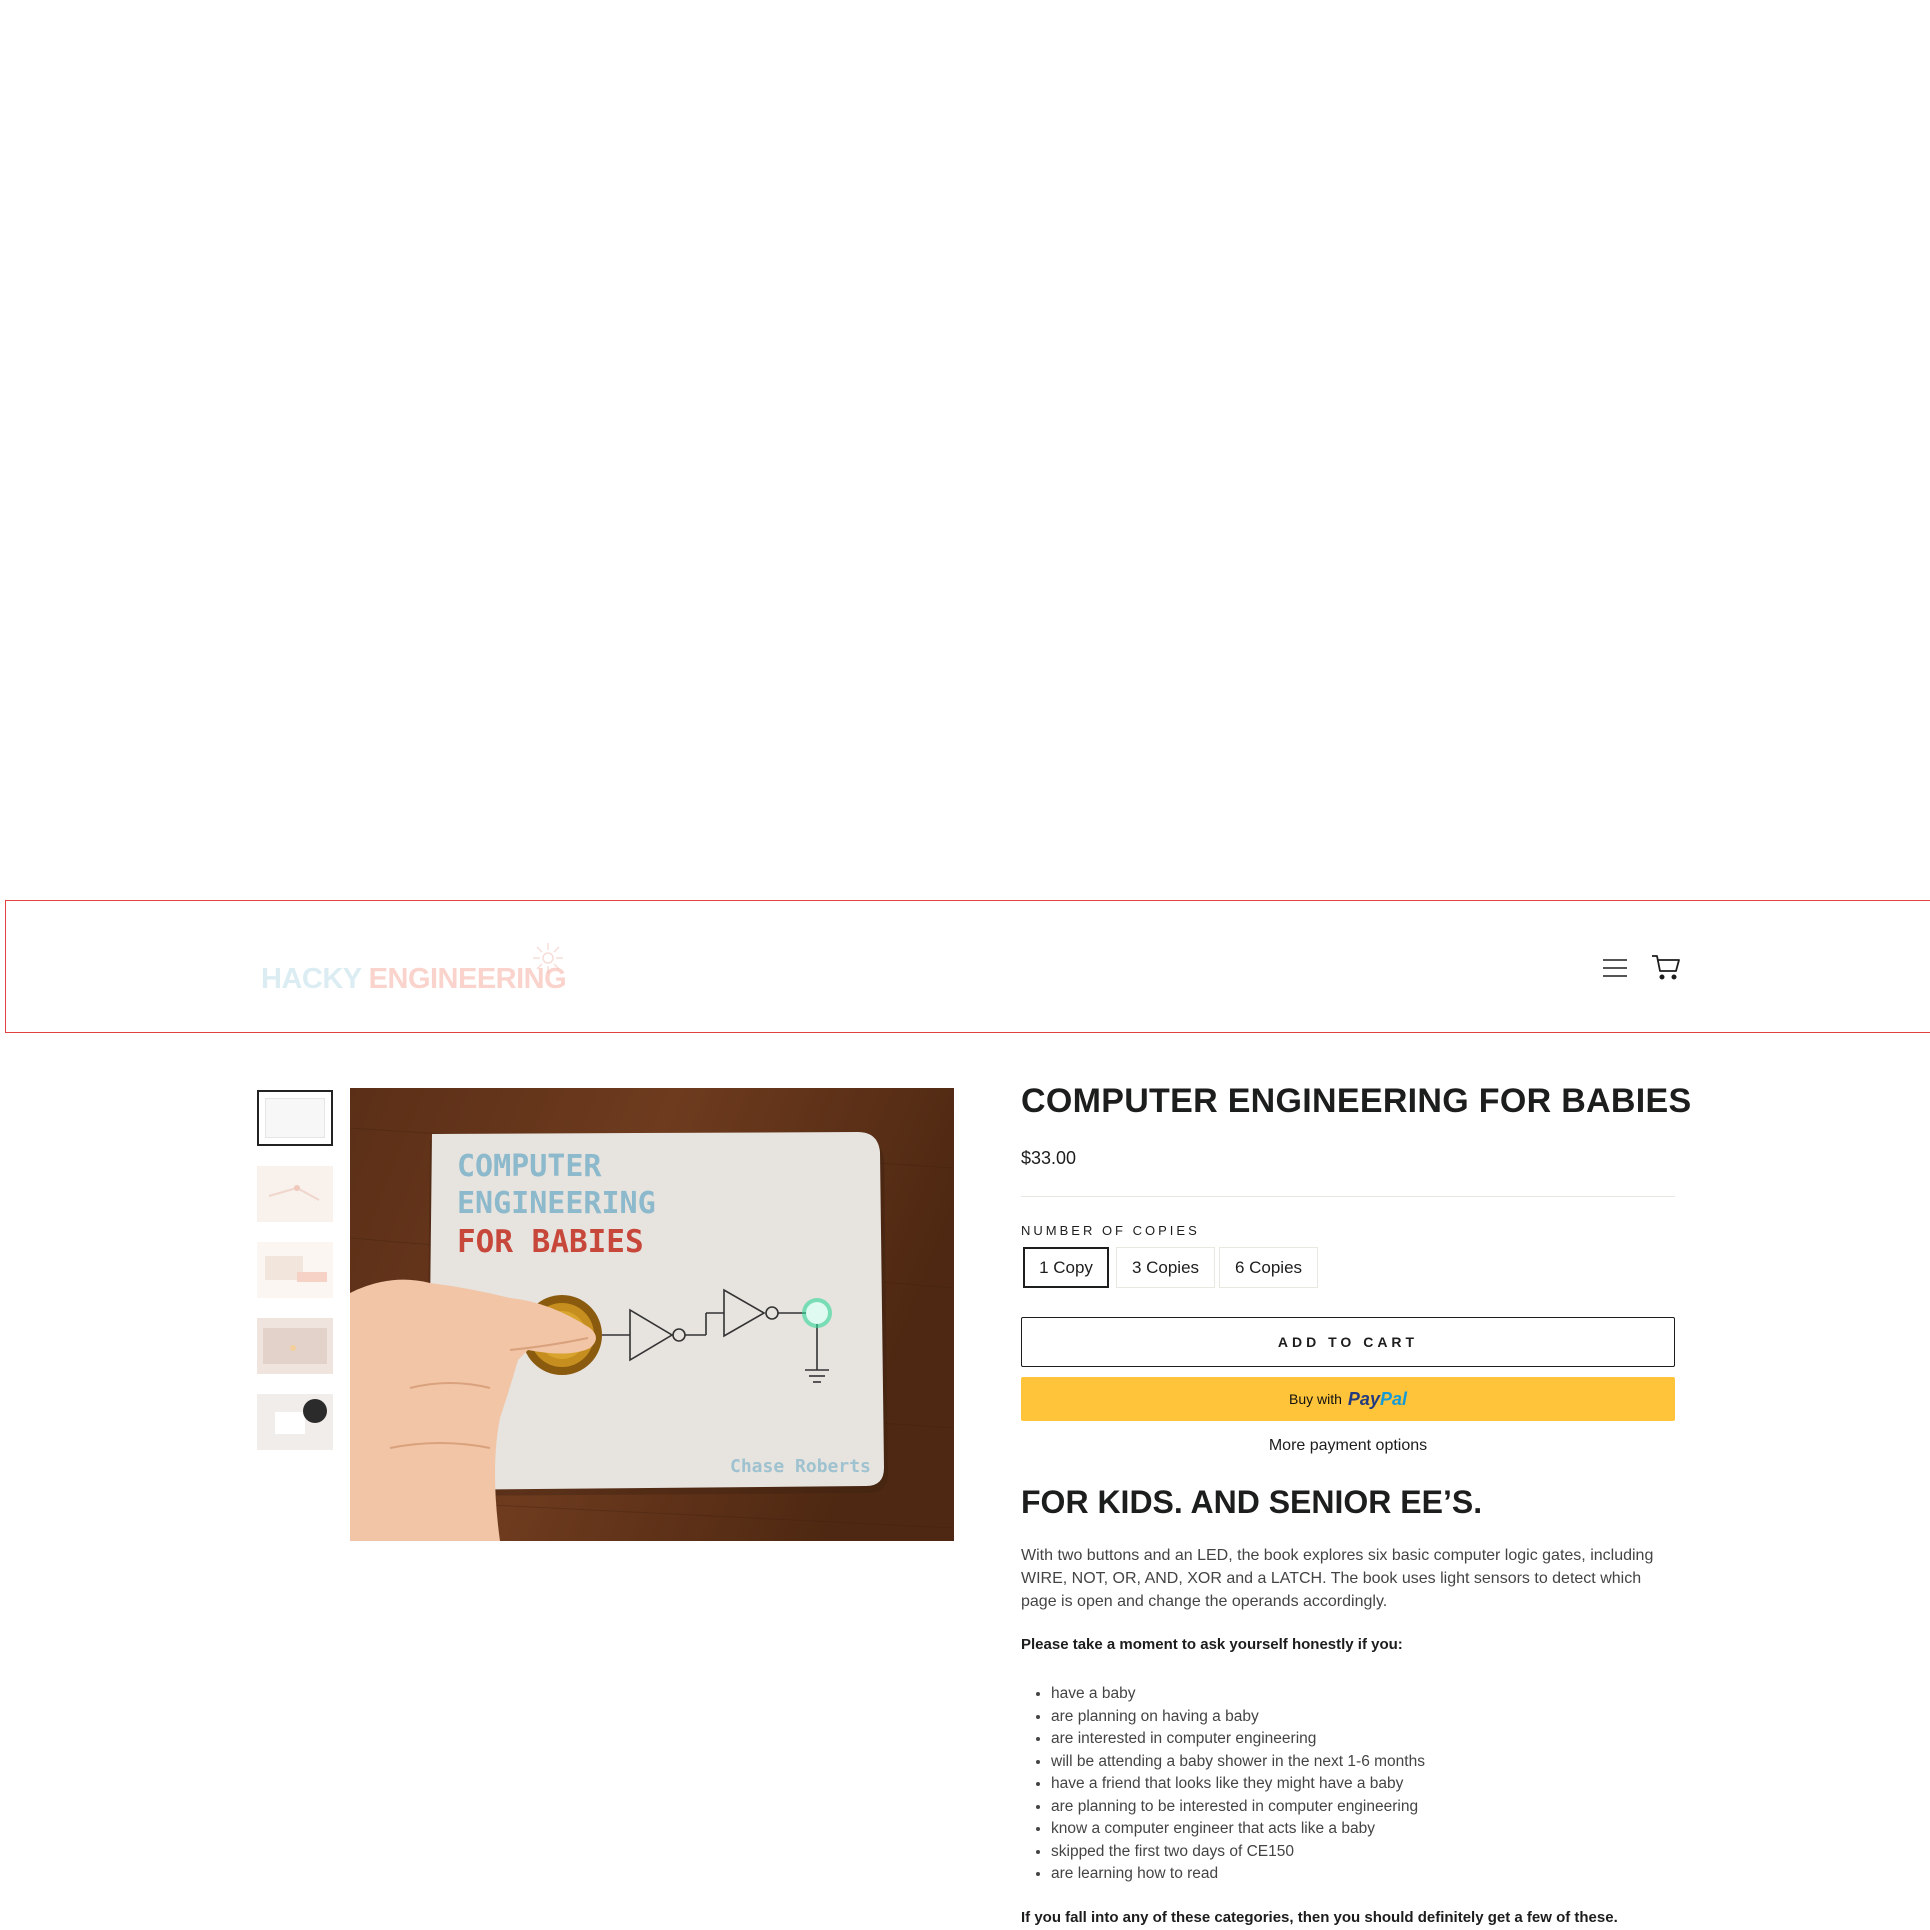  I want to click on site-logo: HACKY ENGINEERING, so click(436, 971).